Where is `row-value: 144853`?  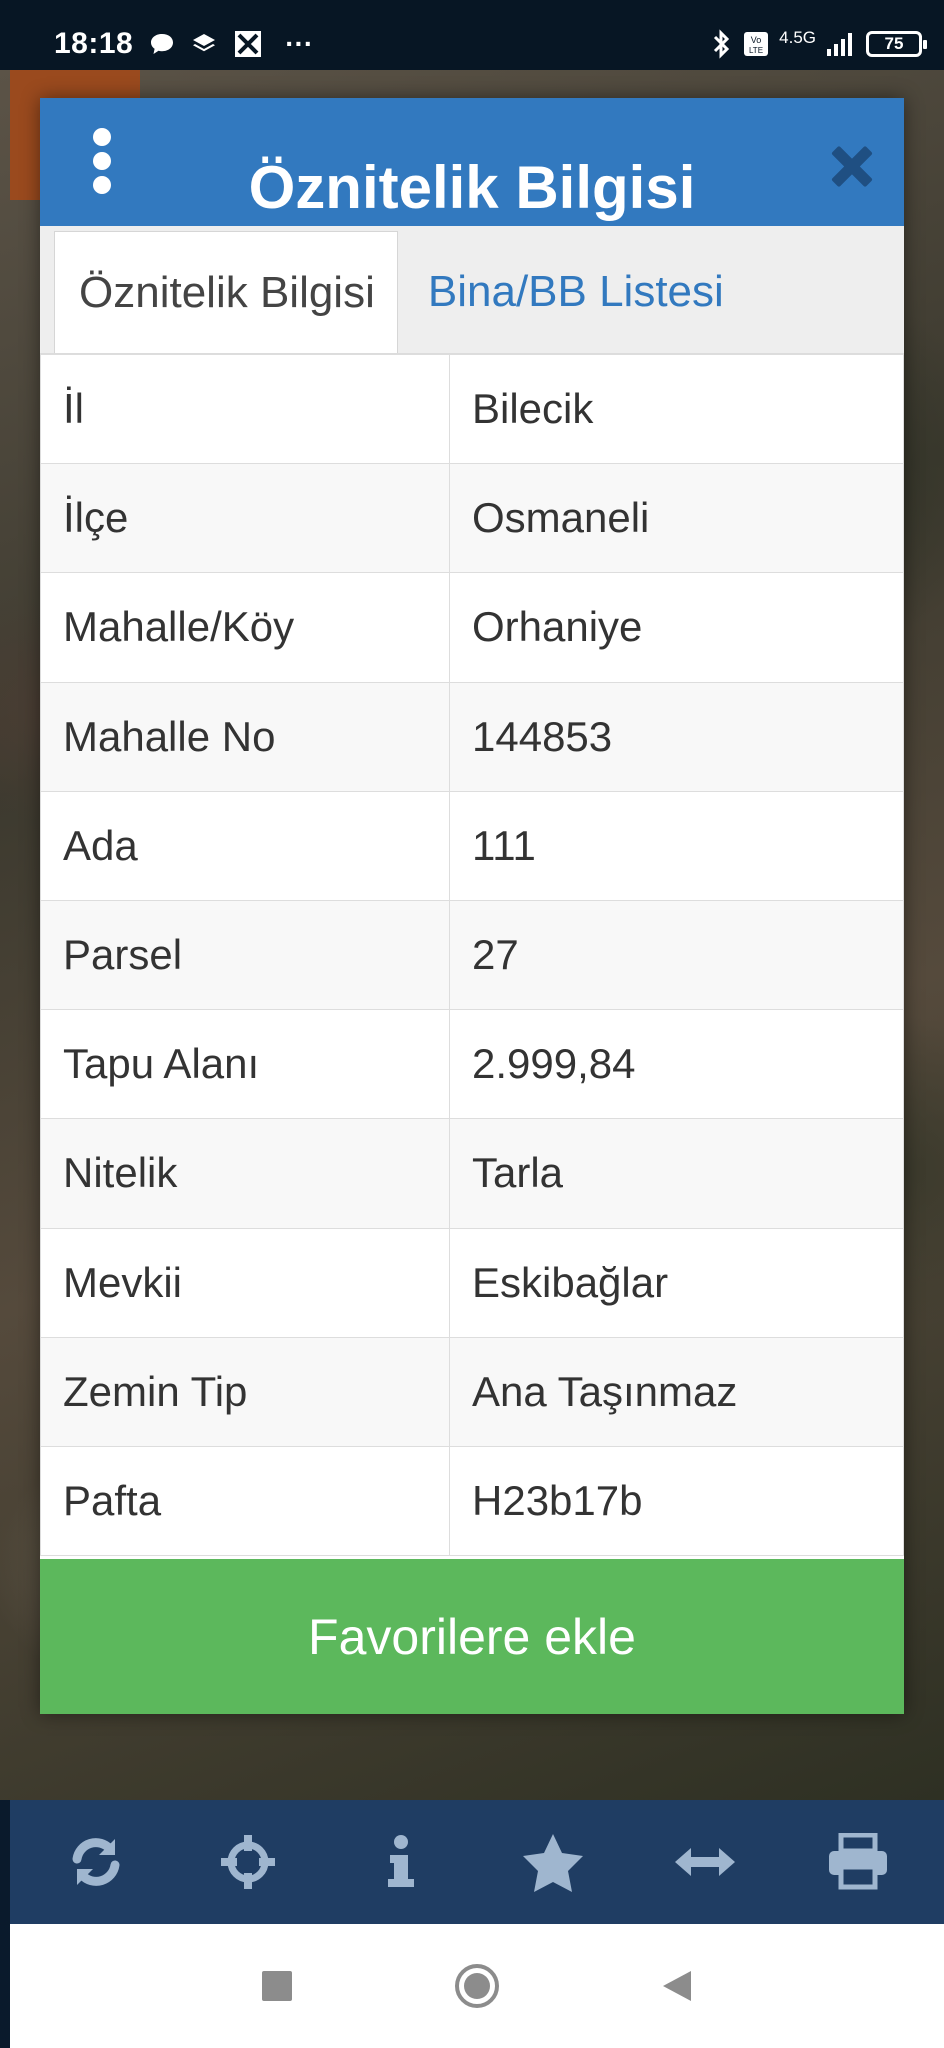
row-value: 144853 is located at coordinates (676, 736).